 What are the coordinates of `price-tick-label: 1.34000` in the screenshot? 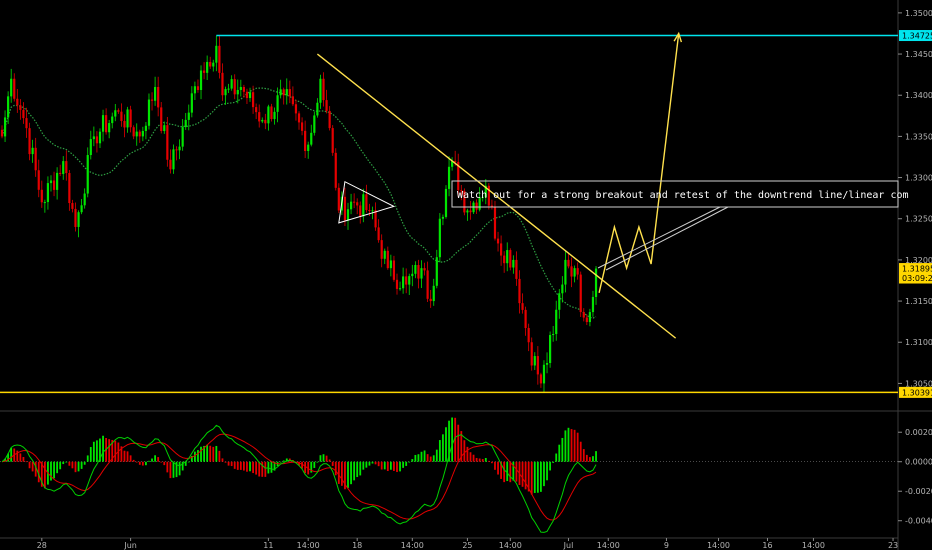 It's located at (918, 95).